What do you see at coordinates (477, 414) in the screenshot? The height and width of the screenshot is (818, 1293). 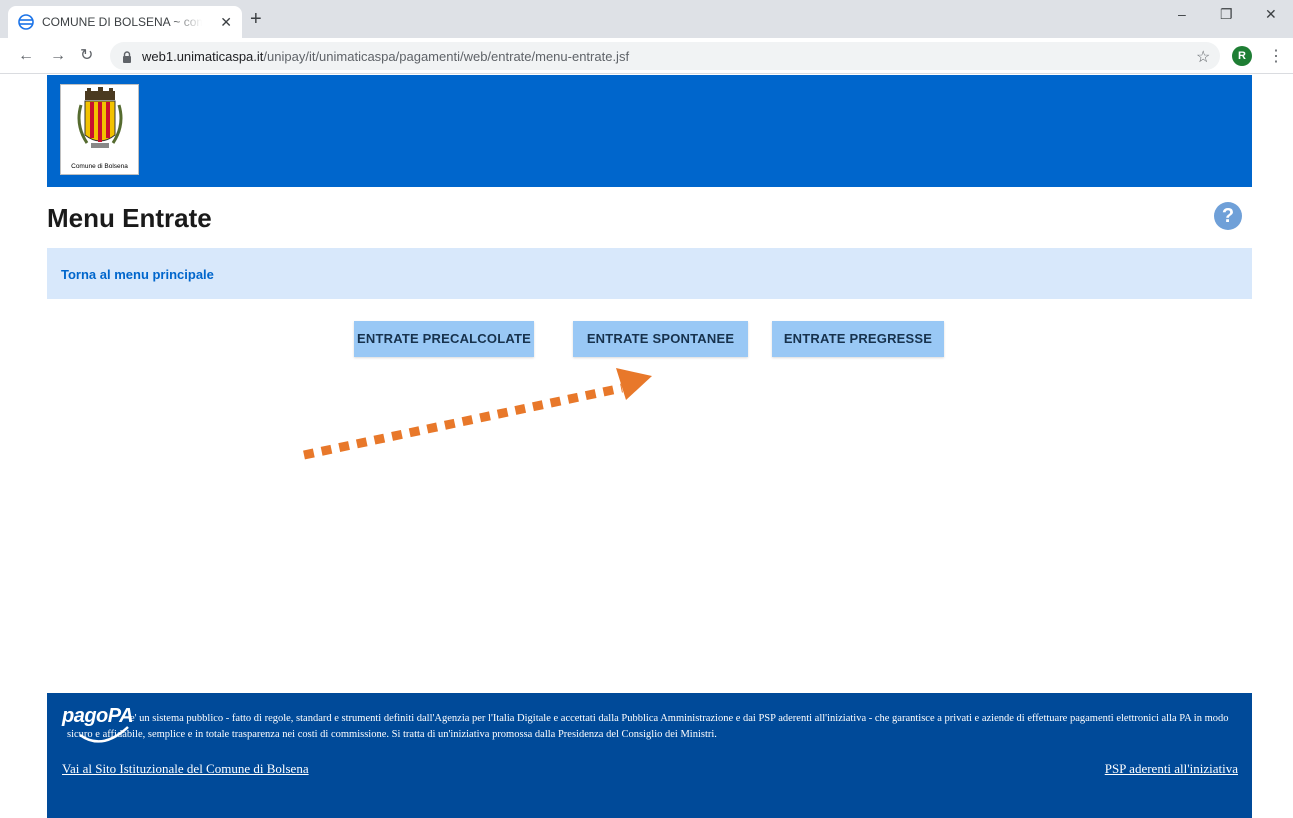 I see `annotation-arrow-icon` at bounding box center [477, 414].